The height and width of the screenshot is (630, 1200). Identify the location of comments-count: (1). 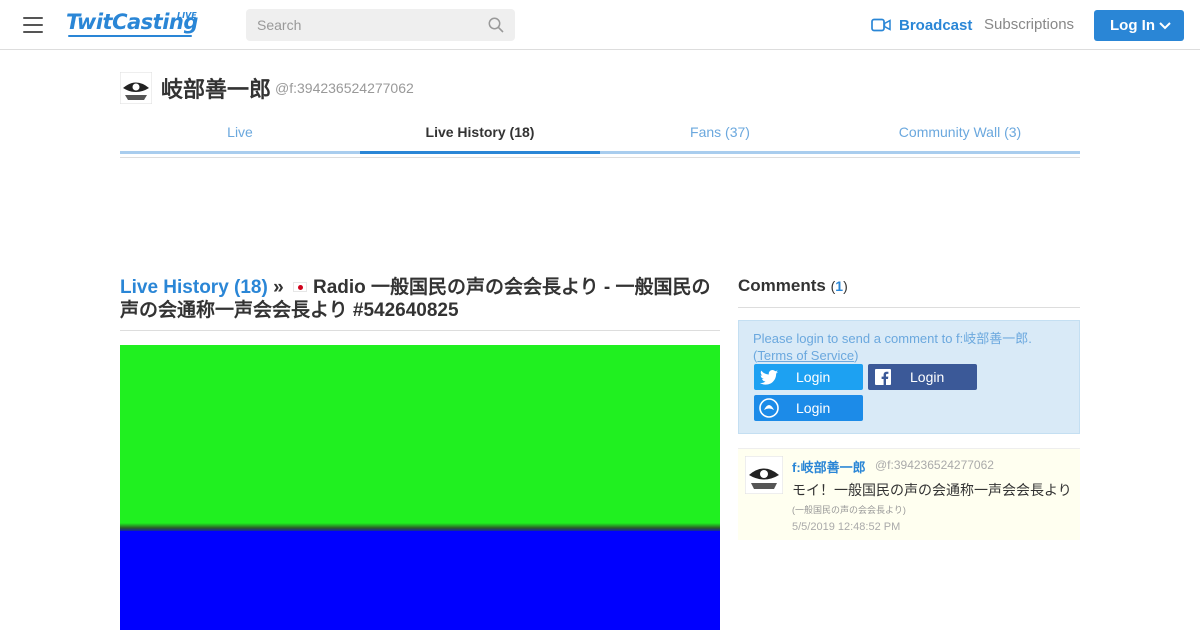
(839, 286).